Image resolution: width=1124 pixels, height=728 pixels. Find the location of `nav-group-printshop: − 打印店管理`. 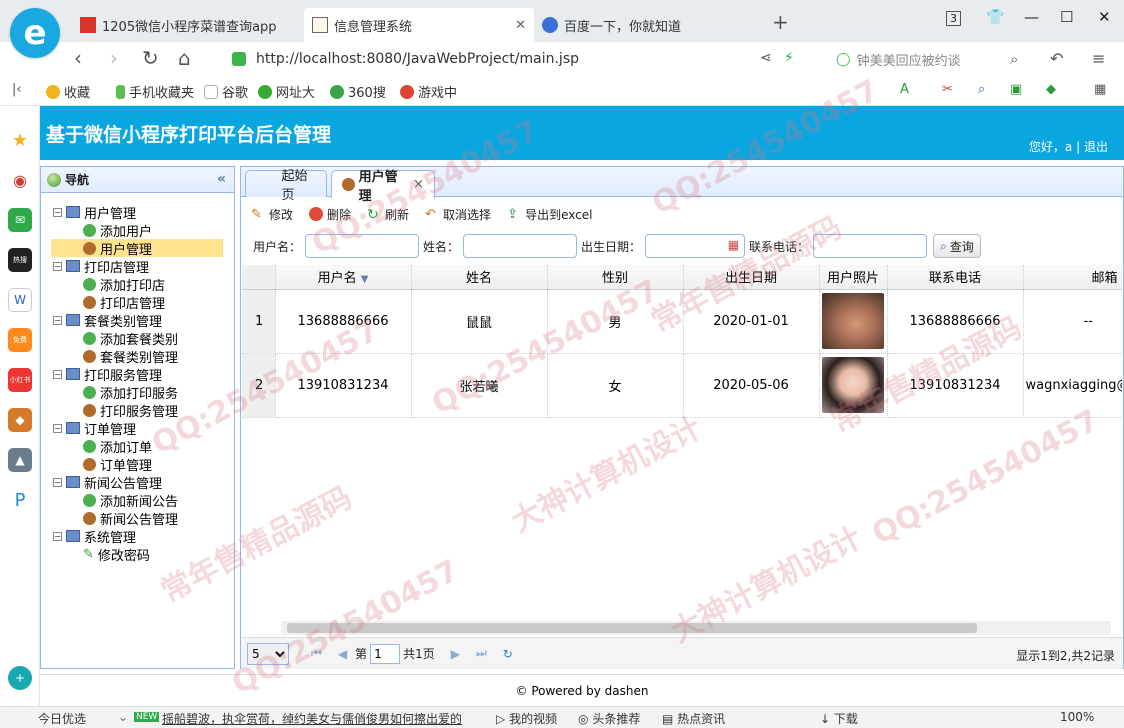

nav-group-printshop: − 打印店管理 is located at coordinates (143, 266).